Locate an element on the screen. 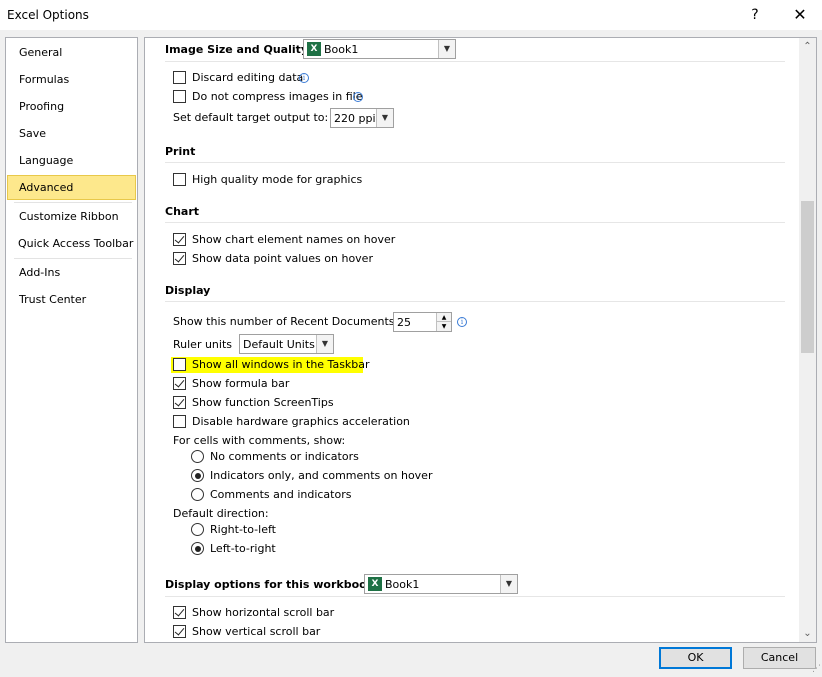 The height and width of the screenshot is (677, 822). target-output-value: 220 ppi is located at coordinates (355, 118).